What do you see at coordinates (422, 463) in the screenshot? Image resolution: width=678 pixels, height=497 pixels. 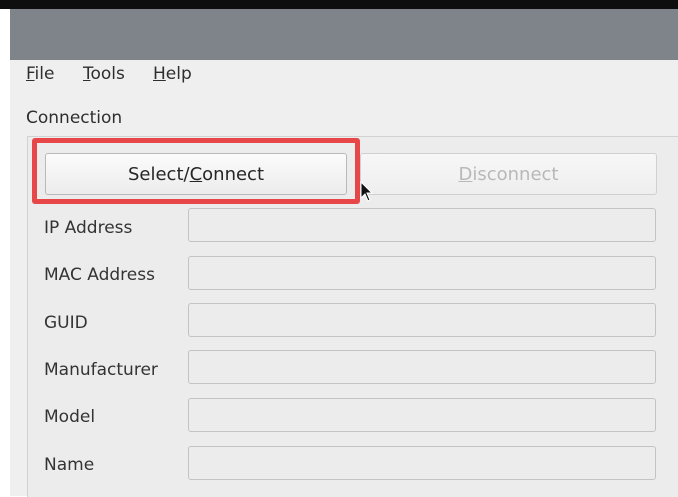 I see `name-field` at bounding box center [422, 463].